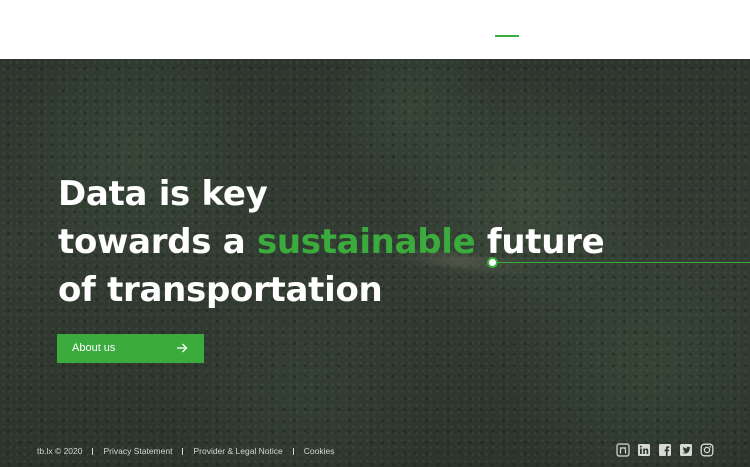  Describe the element at coordinates (157, 242) in the screenshot. I see `hero-title-text: towards a` at that location.